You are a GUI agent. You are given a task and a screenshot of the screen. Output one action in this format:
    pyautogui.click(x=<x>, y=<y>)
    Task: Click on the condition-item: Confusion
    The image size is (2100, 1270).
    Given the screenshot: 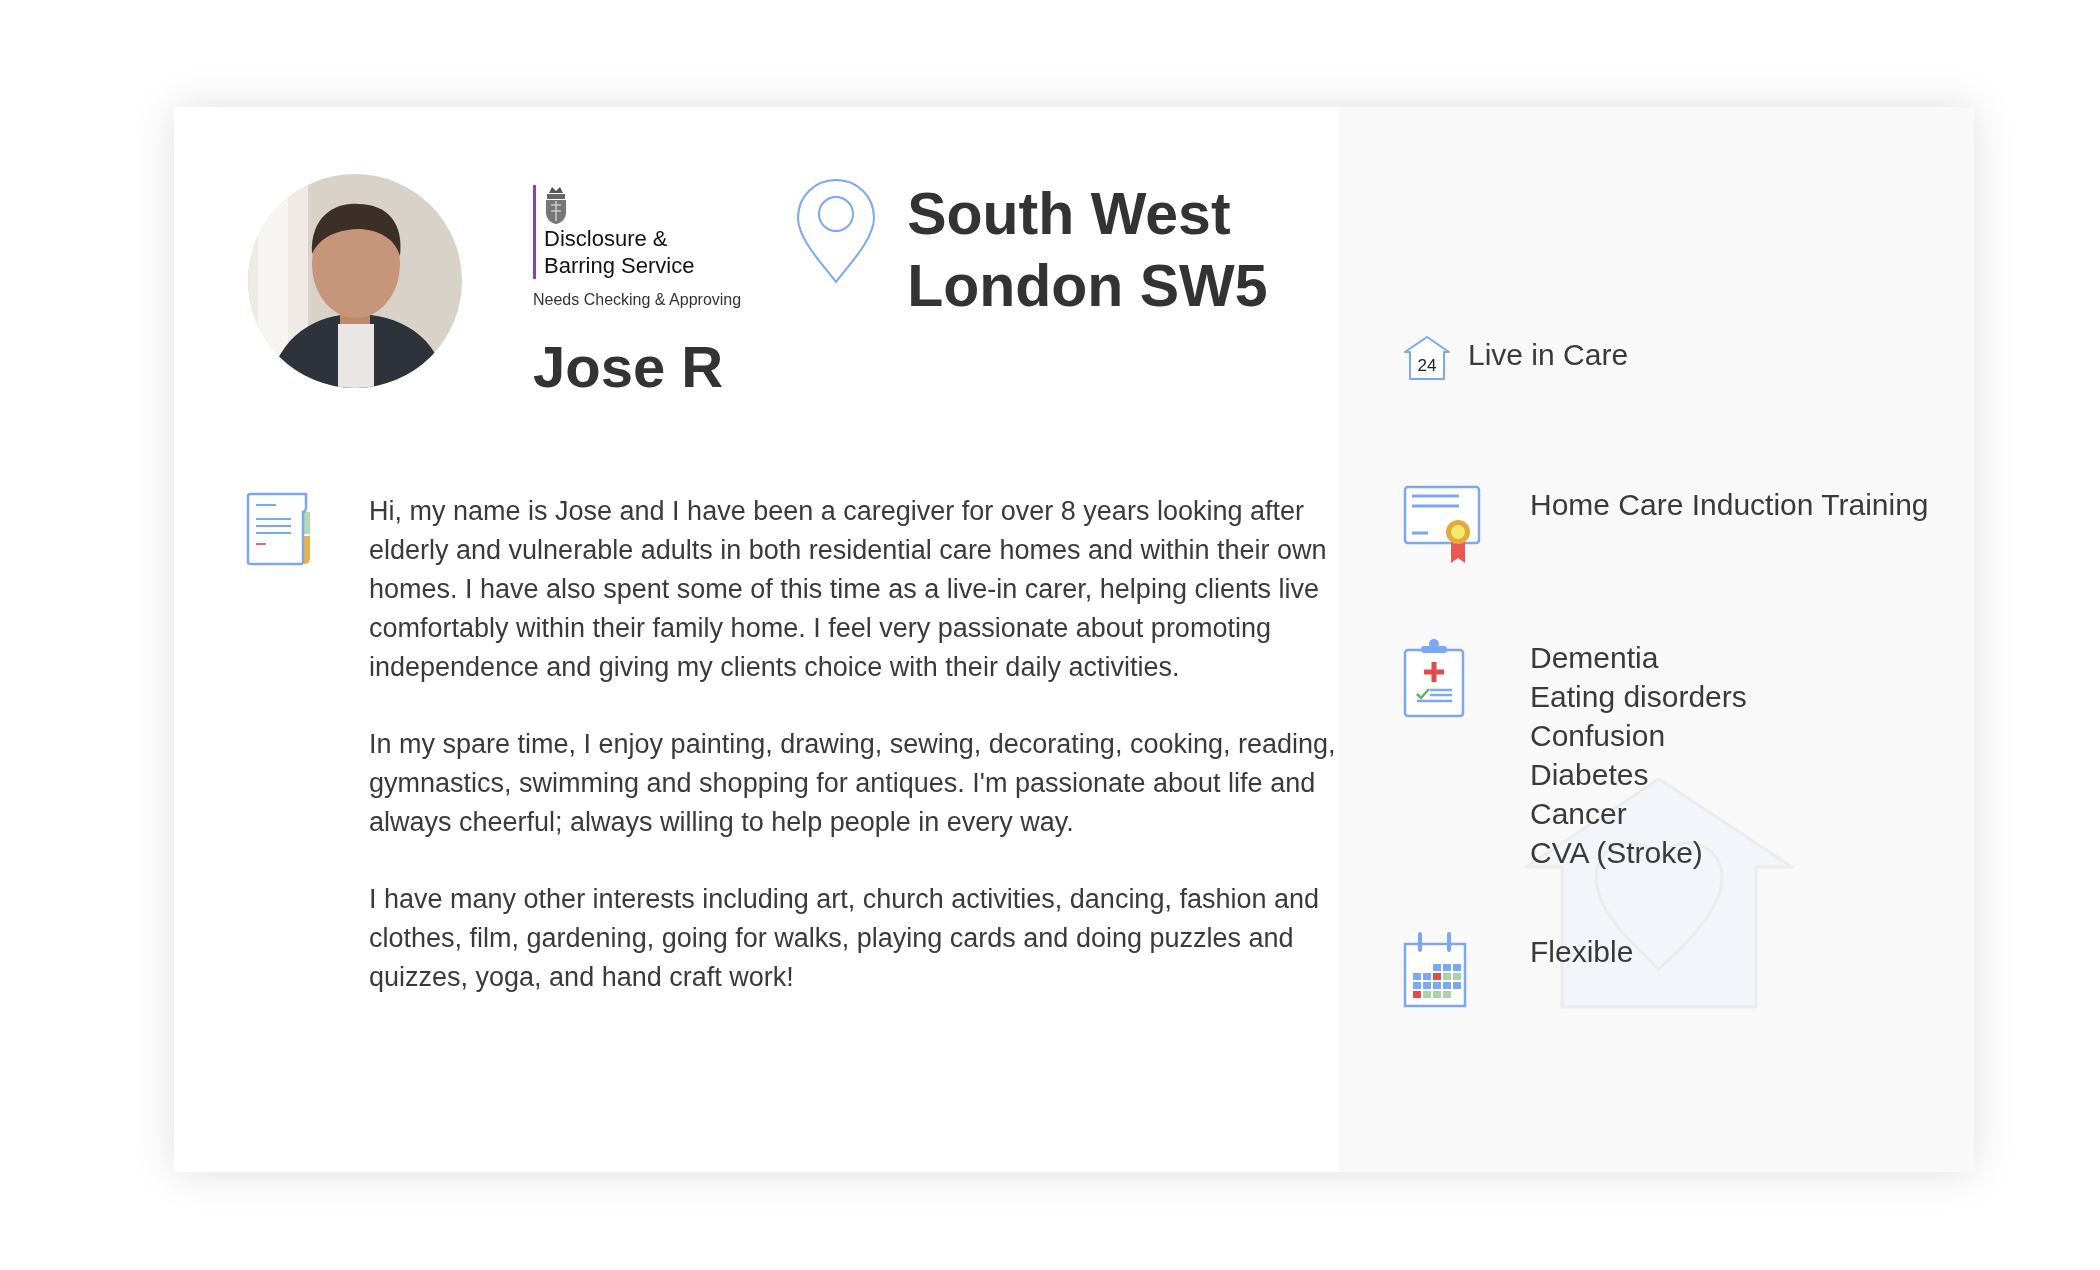 What is the action you would take?
    pyautogui.click(x=1598, y=736)
    